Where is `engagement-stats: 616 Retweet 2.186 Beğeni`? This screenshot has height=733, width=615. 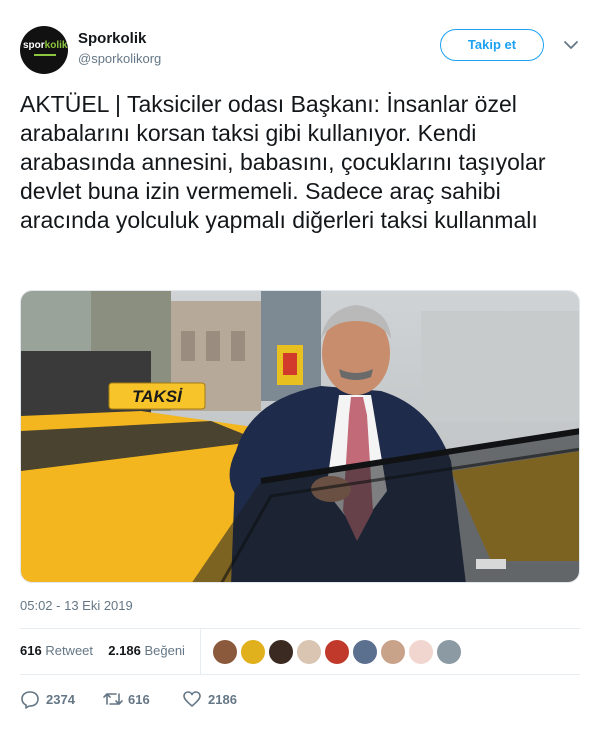 engagement-stats: 616 Retweet 2.186 Beğeni is located at coordinates (102, 653).